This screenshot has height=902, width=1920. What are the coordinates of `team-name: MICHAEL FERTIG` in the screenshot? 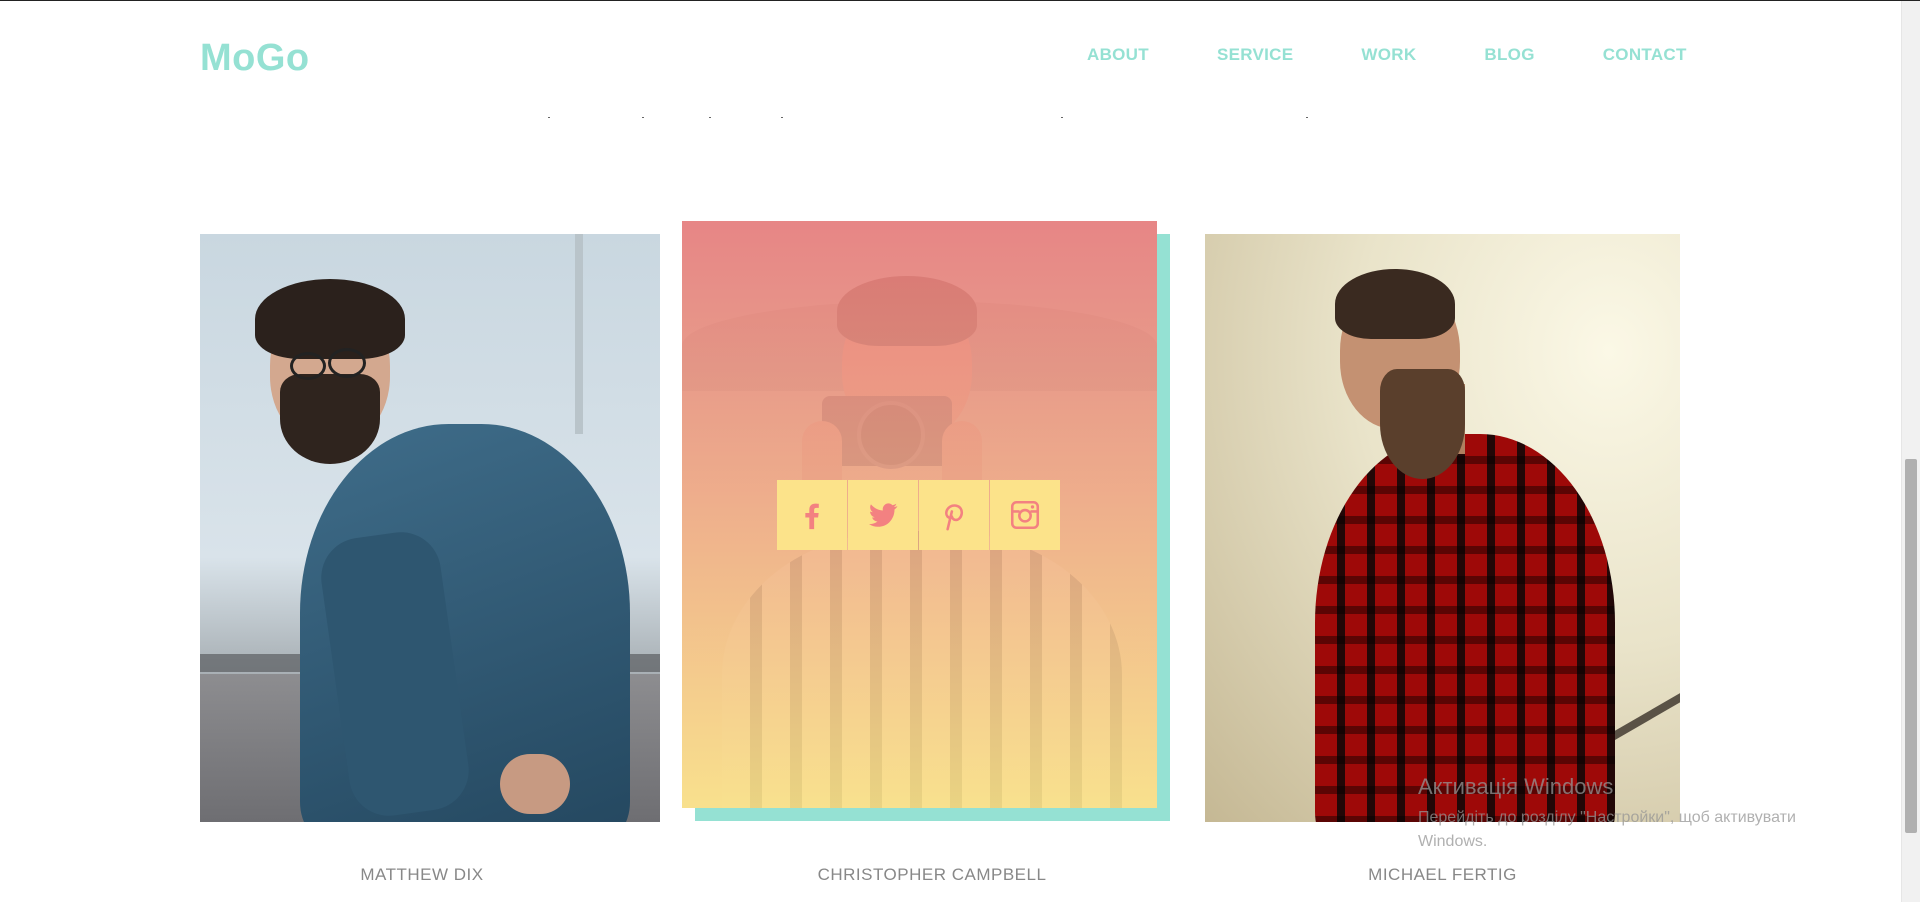 It's located at (1442, 874).